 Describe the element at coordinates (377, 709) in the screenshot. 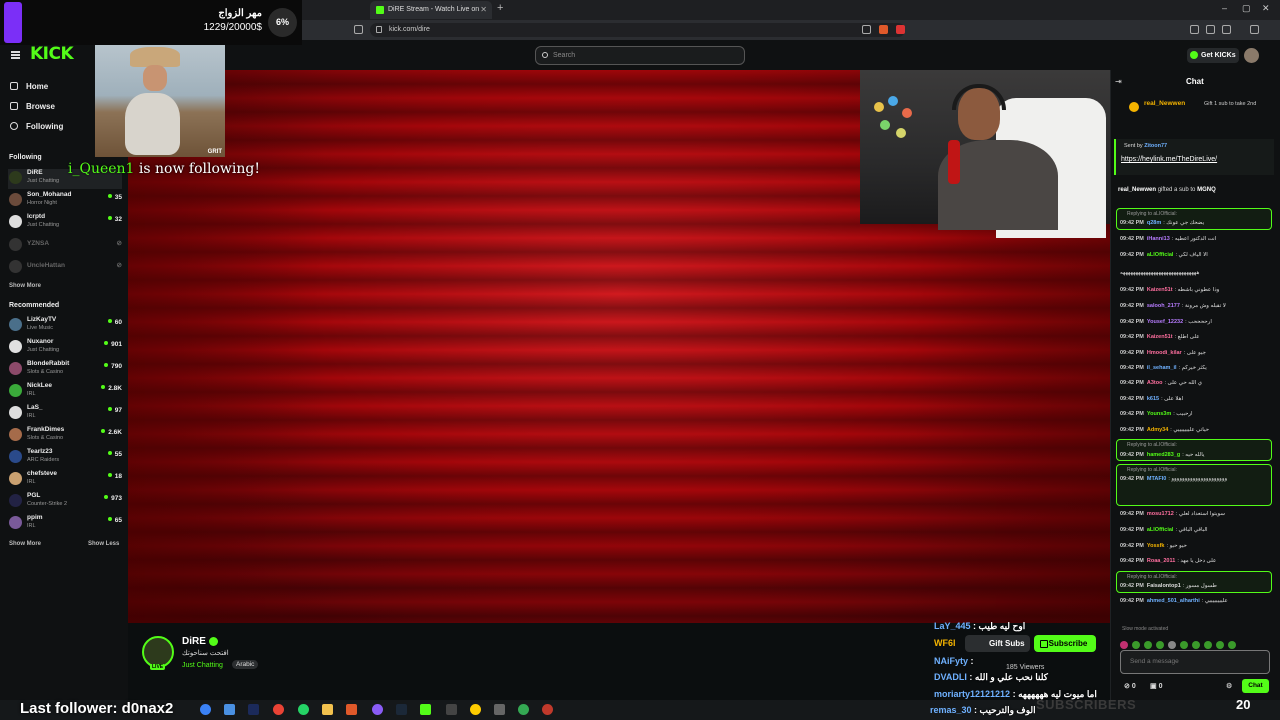

I see `obs-icon` at that location.